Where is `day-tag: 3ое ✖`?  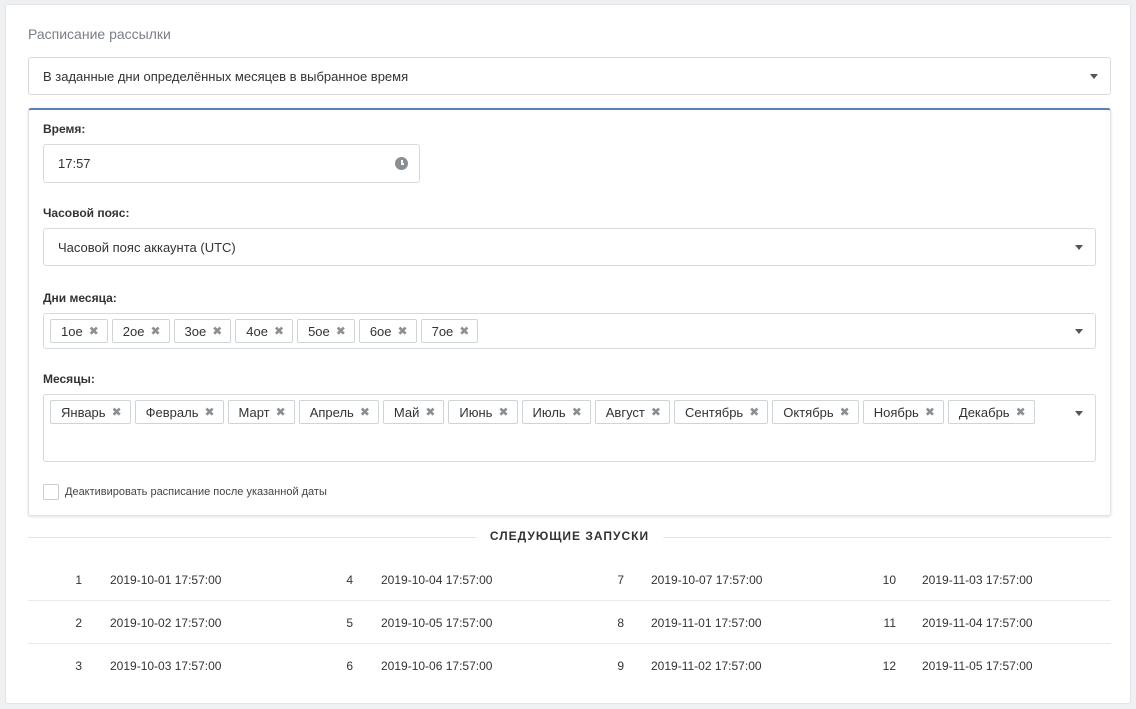 day-tag: 3ое ✖ is located at coordinates (202, 331).